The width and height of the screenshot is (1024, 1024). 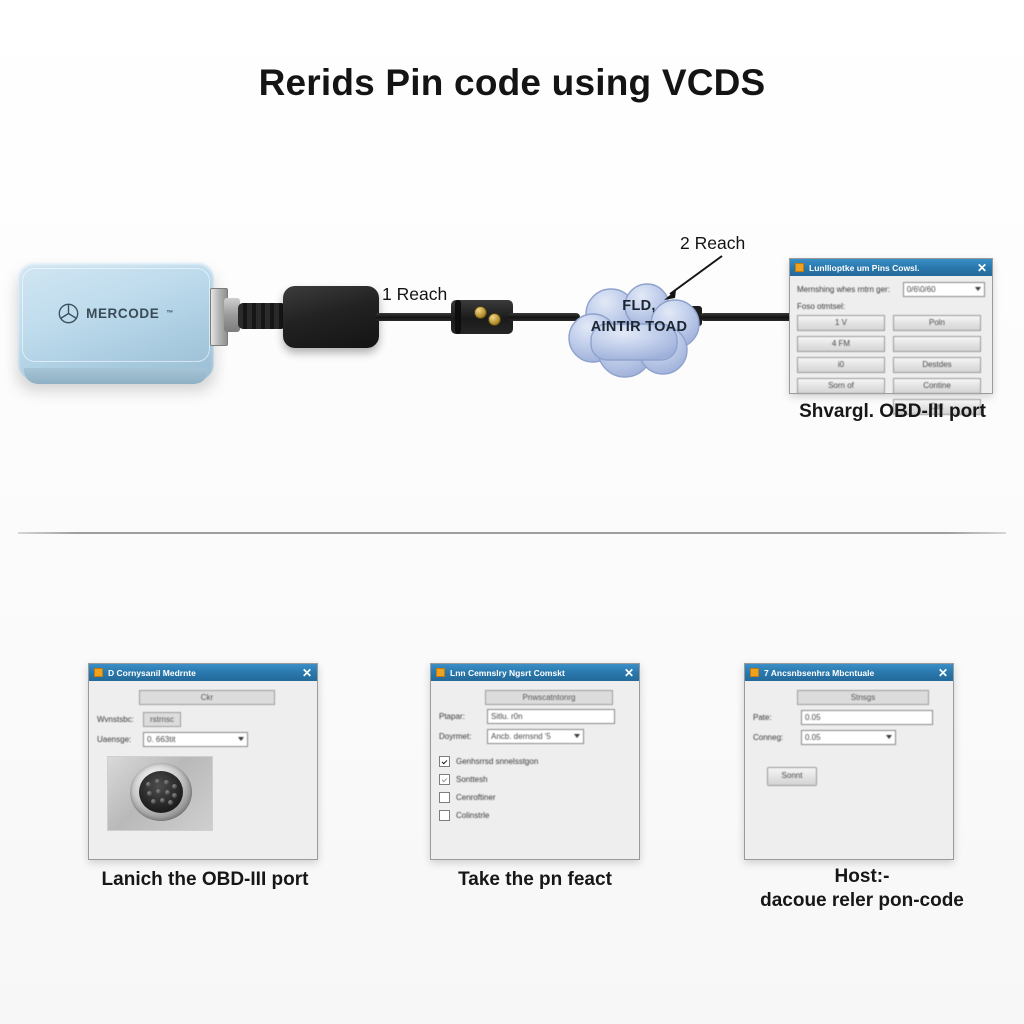 I want to click on right-panel-combo: 0.05, so click(x=848, y=737).